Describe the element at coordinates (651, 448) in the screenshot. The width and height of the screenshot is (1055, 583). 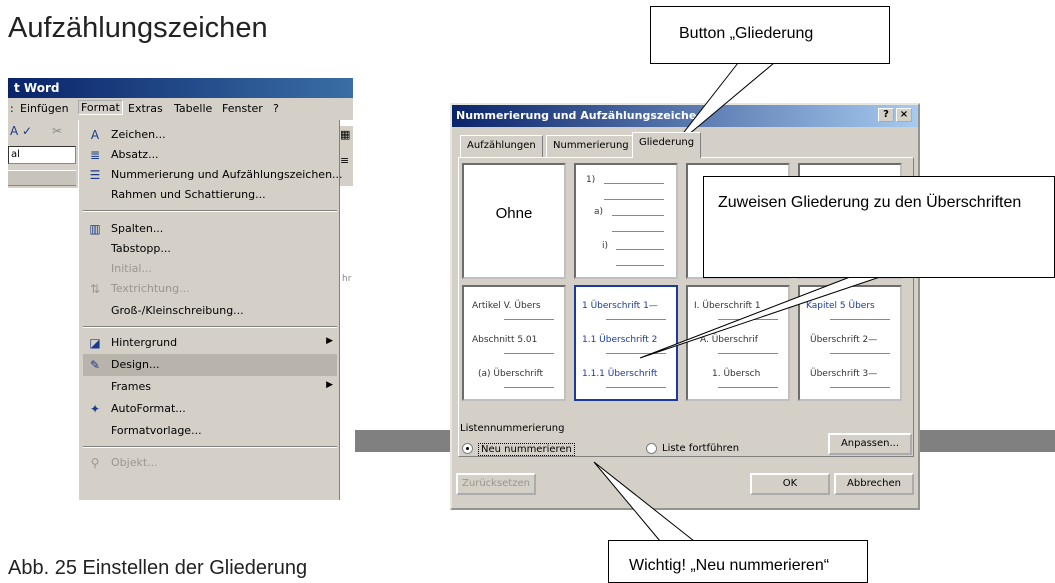
I see `radio-unselected-icon` at that location.